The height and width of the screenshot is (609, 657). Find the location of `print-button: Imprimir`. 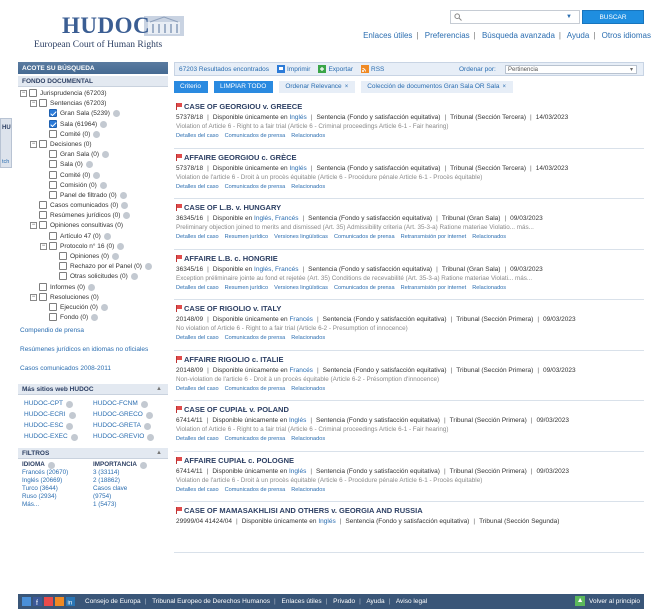

print-button: Imprimir is located at coordinates (293, 69).